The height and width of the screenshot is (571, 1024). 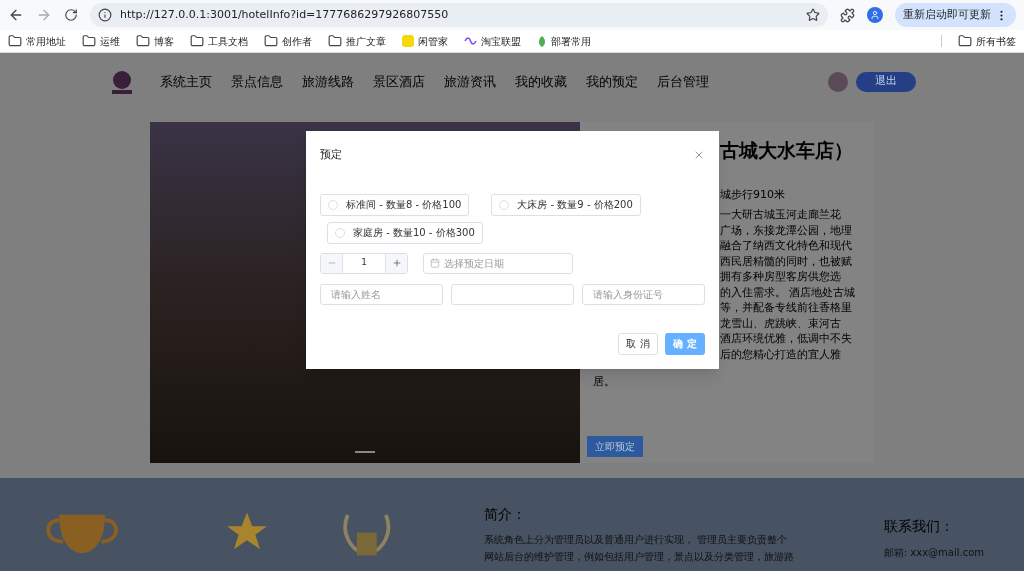 I want to click on room-option: 大床房 - 数量9 - 价格200, so click(x=566, y=204).